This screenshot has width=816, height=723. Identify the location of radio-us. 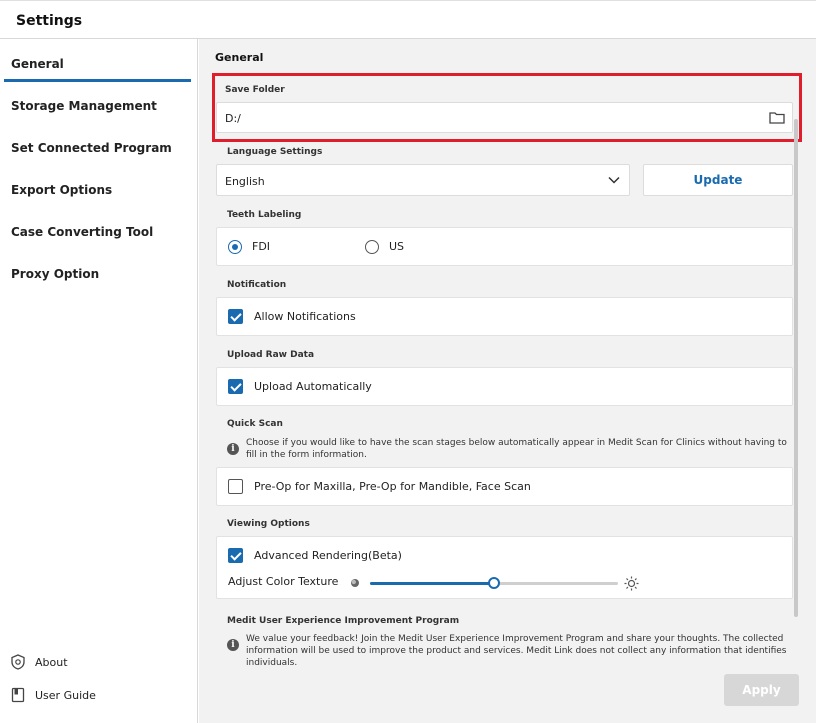
(372, 247).